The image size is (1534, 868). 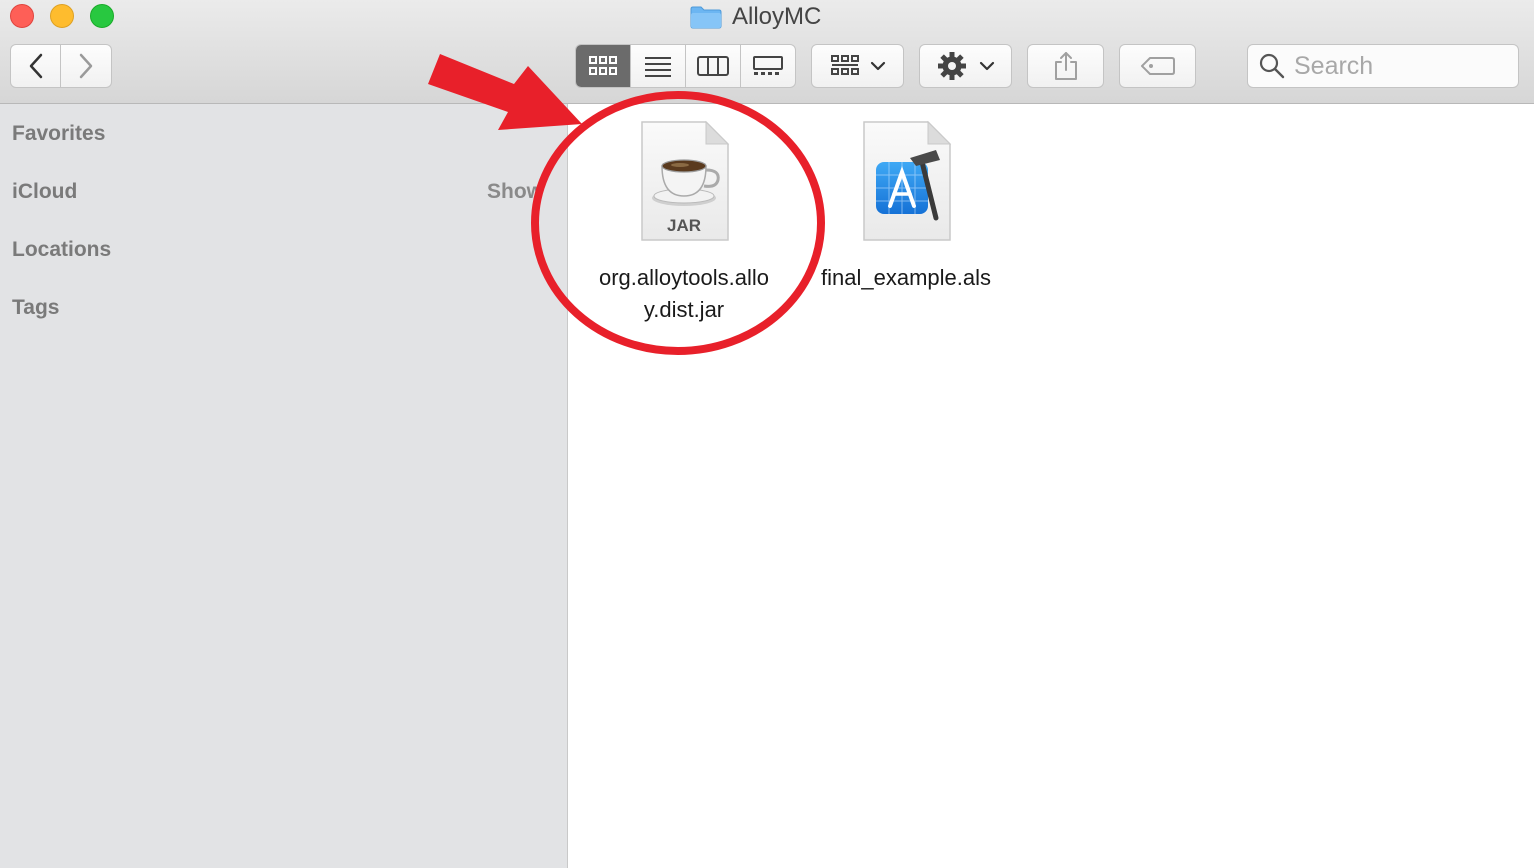 I want to click on file-item-als: final_example.als, so click(x=906, y=207).